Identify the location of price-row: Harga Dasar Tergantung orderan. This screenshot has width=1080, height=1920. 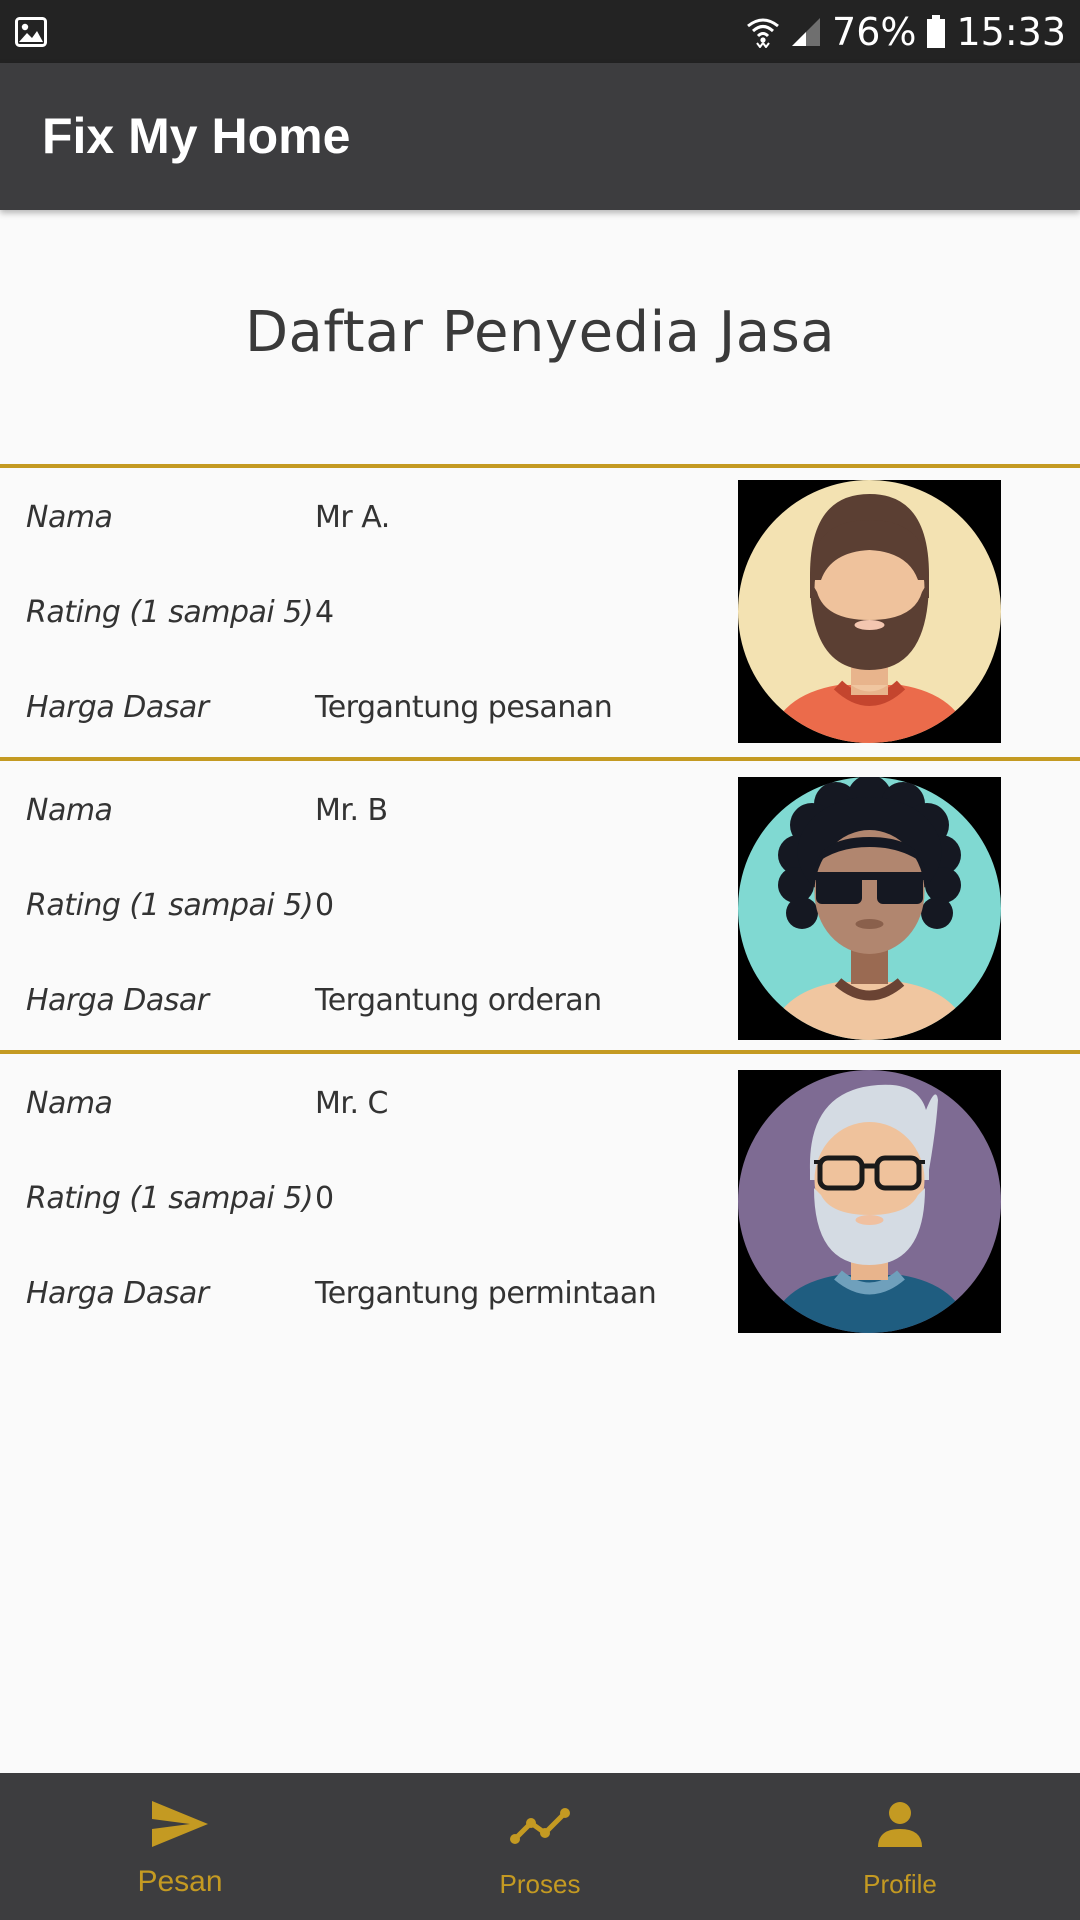
(360, 1008).